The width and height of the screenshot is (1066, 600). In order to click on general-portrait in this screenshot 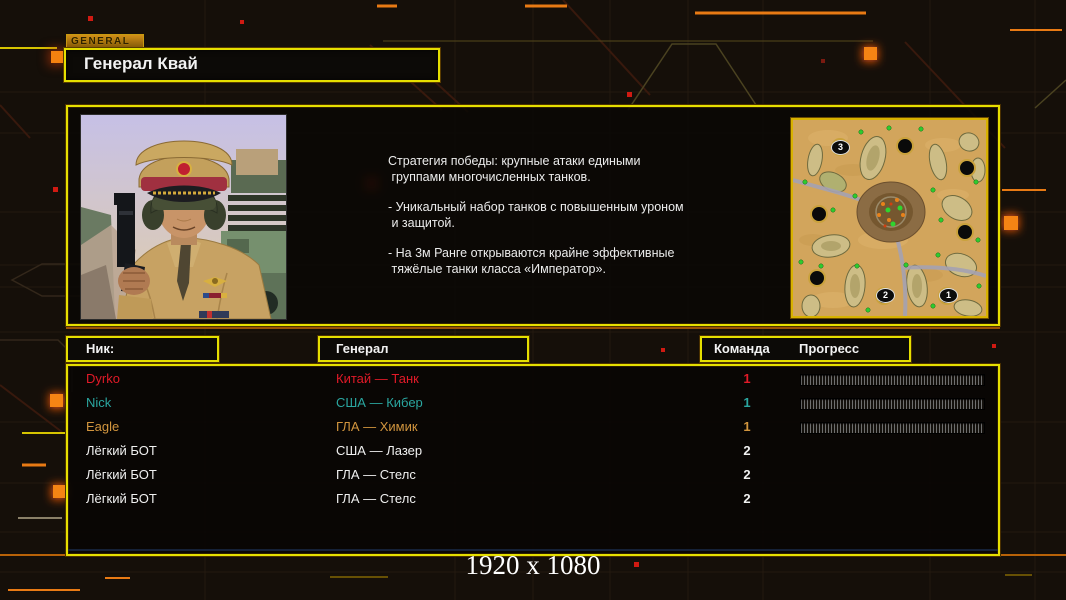, I will do `click(183, 217)`.